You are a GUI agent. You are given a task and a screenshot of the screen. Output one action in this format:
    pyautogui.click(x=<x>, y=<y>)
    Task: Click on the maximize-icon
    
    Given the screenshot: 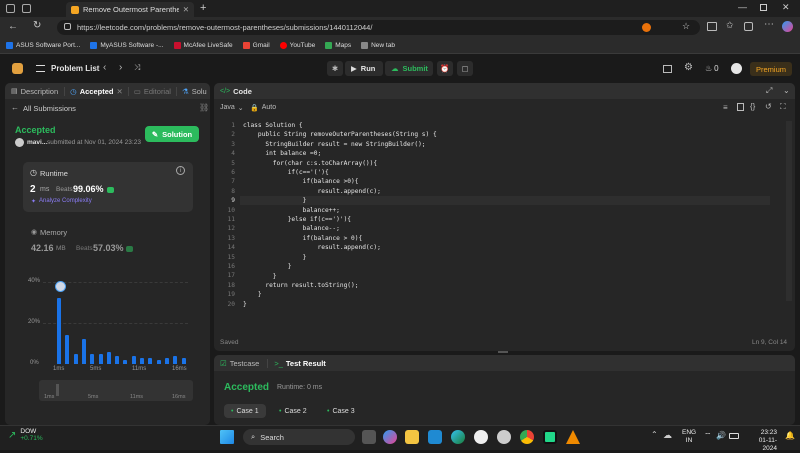 What is the action you would take?
    pyautogui.click(x=763, y=7)
    